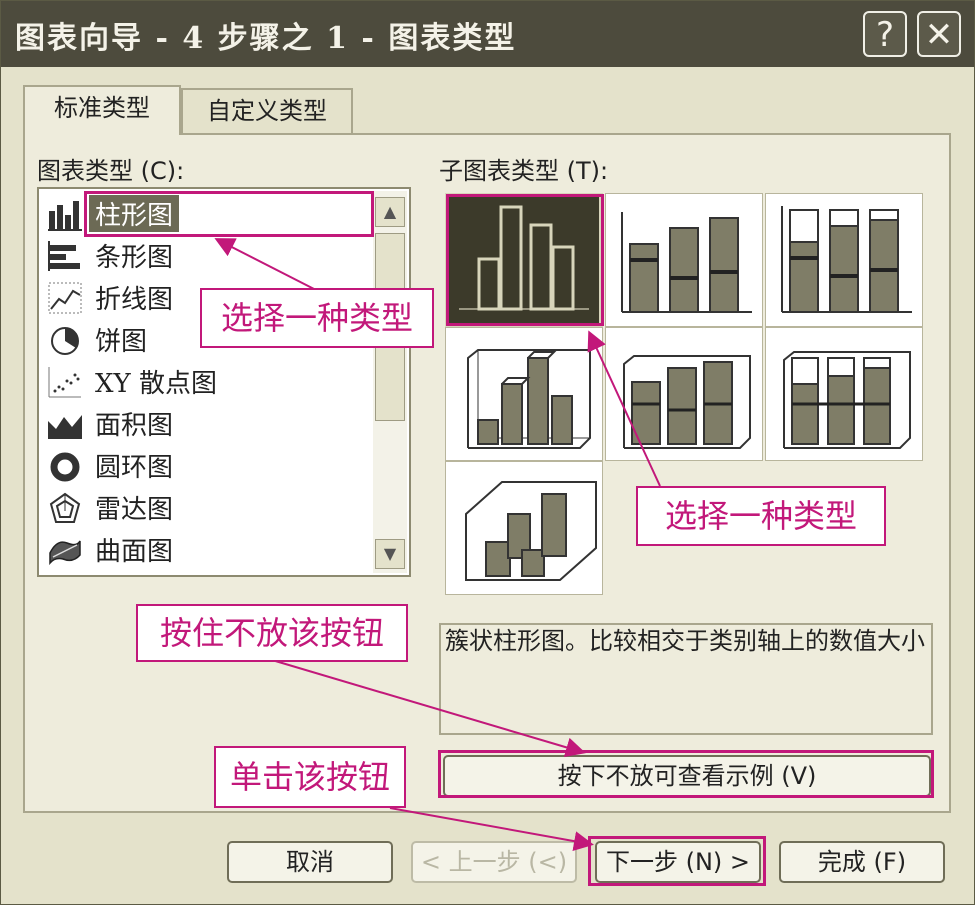 The height and width of the screenshot is (905, 975). I want to click on tab-standard-types: 标准类型, so click(102, 110).